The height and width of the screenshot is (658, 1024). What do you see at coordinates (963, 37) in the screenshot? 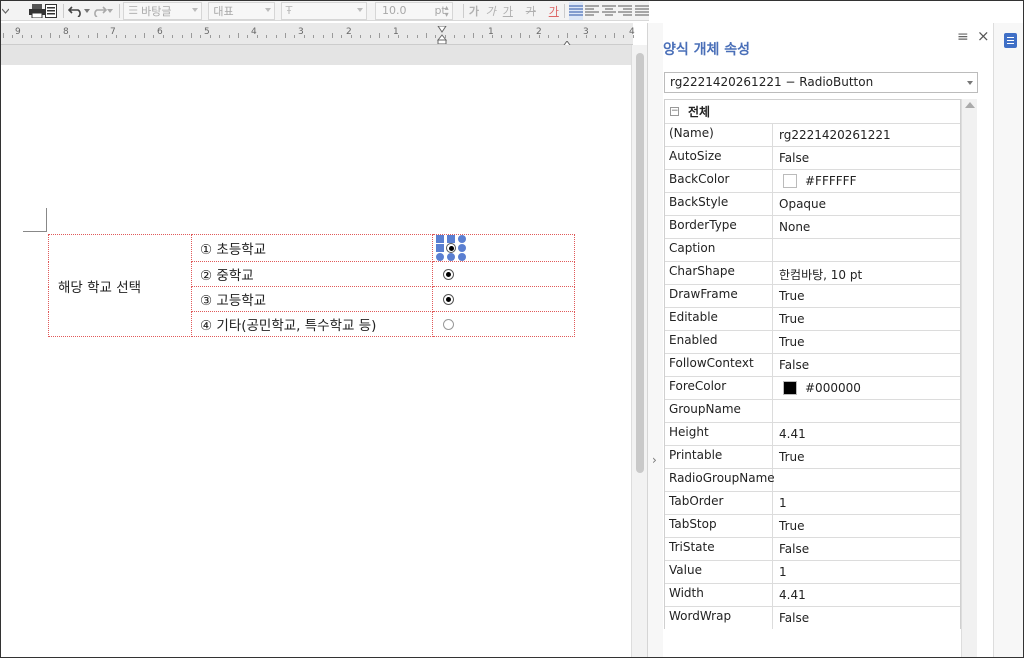
I see `menu-icon: ≡` at bounding box center [963, 37].